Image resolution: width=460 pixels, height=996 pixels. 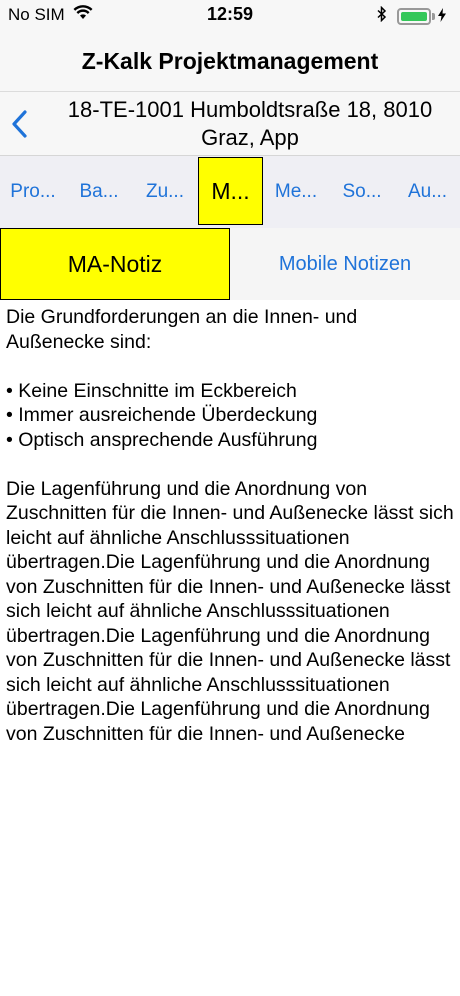 I want to click on subtab-ma-notiz: MA-Notiz, so click(x=115, y=264).